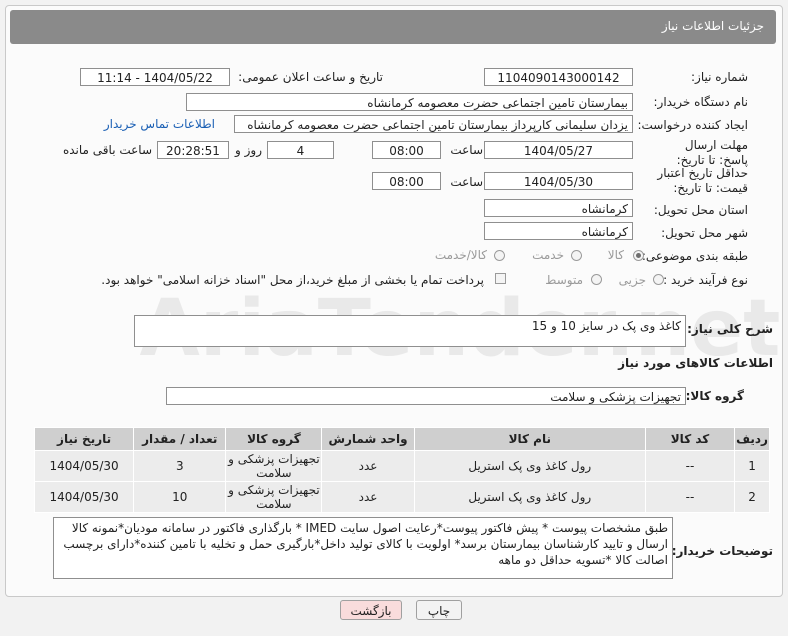 The image size is (788, 636). Describe the element at coordinates (439, 610) in the screenshot. I see `print-button: چاپ` at that location.